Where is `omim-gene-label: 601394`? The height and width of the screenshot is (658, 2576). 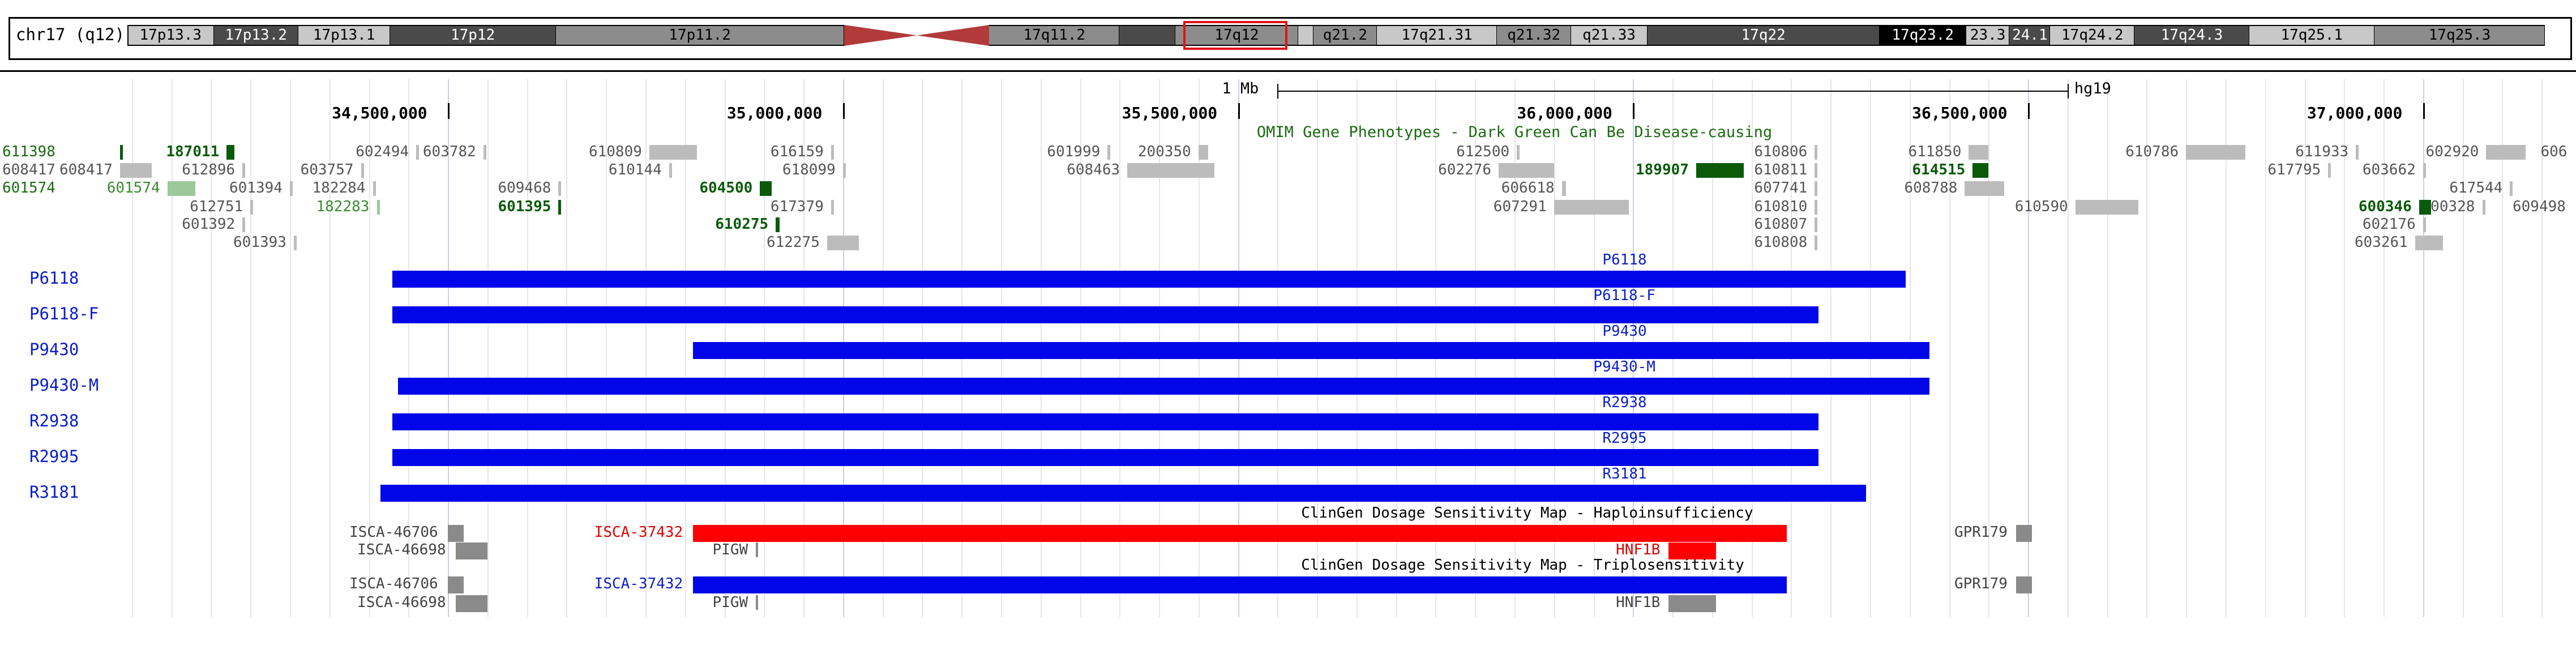 omim-gene-label: 601394 is located at coordinates (256, 188).